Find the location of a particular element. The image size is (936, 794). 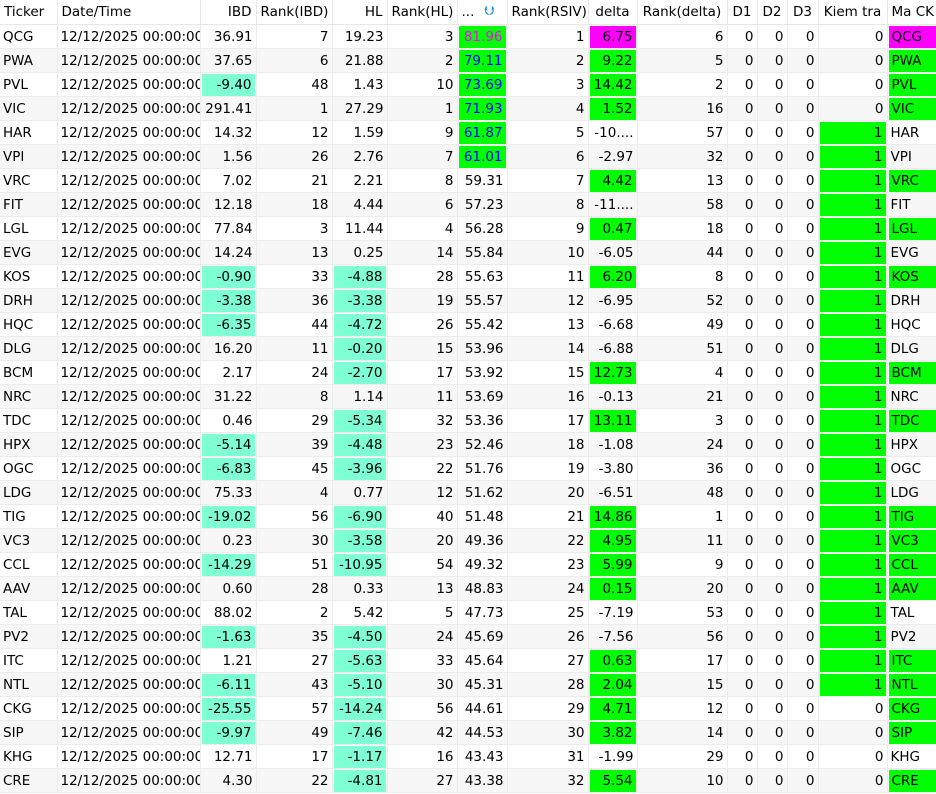

cell-rank-ibd: 56 is located at coordinates (294, 516).